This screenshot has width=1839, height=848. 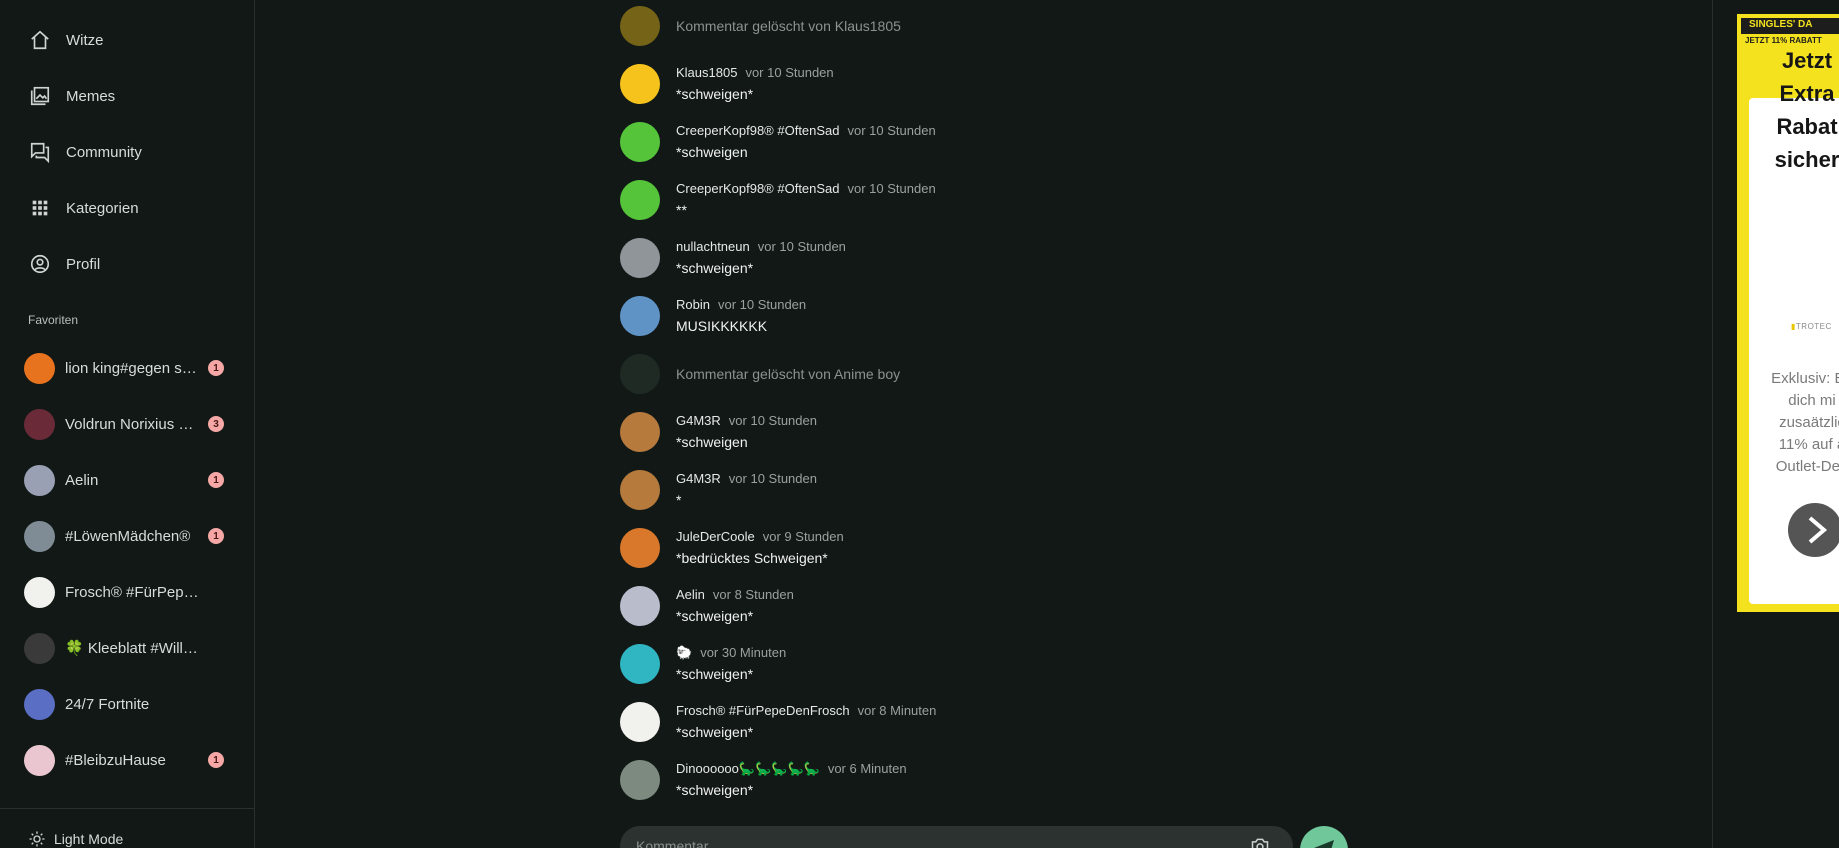 What do you see at coordinates (40, 264) in the screenshot?
I see `account-circle-icon` at bounding box center [40, 264].